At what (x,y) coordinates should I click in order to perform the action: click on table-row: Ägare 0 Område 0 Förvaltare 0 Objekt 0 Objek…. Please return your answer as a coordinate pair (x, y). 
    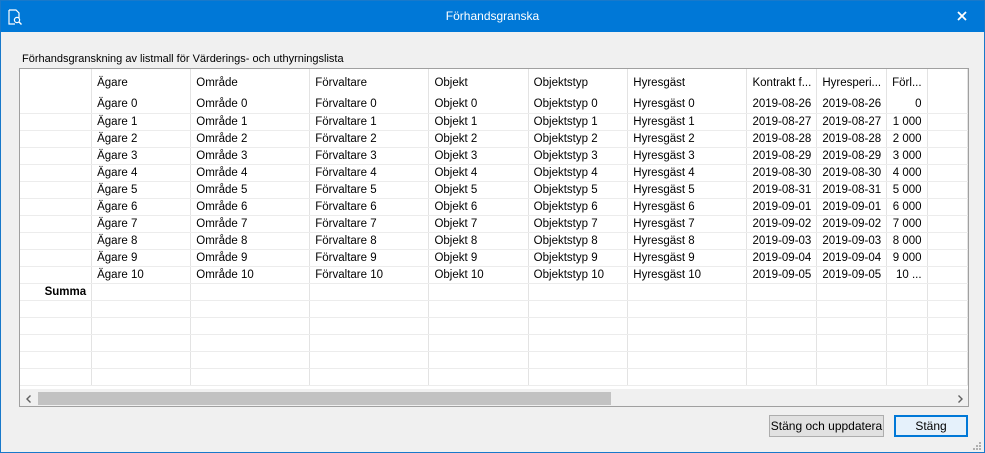
    Looking at the image, I should click on (494, 105).